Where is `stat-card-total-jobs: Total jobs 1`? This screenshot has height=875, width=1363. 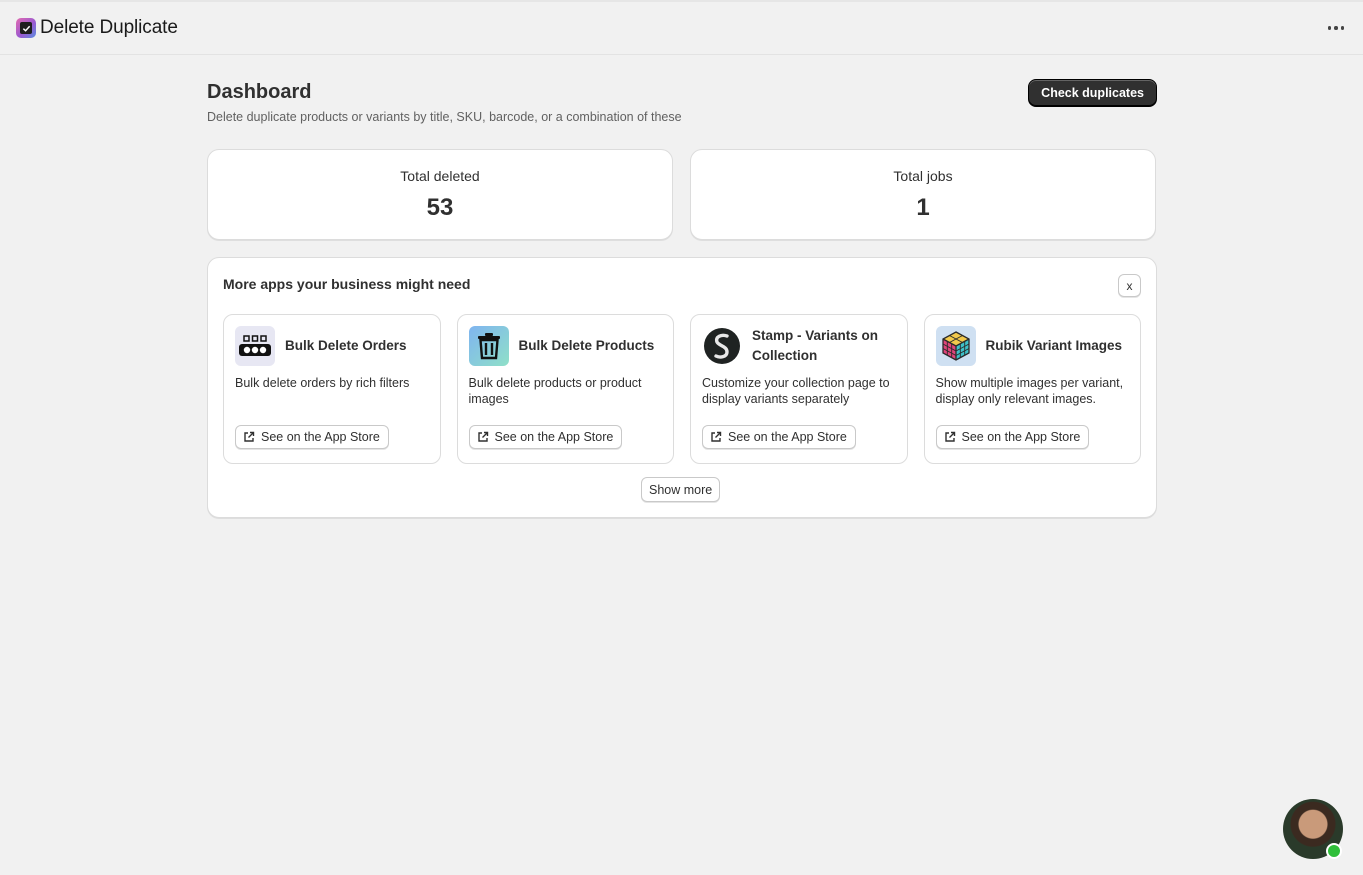 stat-card-total-jobs: Total jobs 1 is located at coordinates (923, 194).